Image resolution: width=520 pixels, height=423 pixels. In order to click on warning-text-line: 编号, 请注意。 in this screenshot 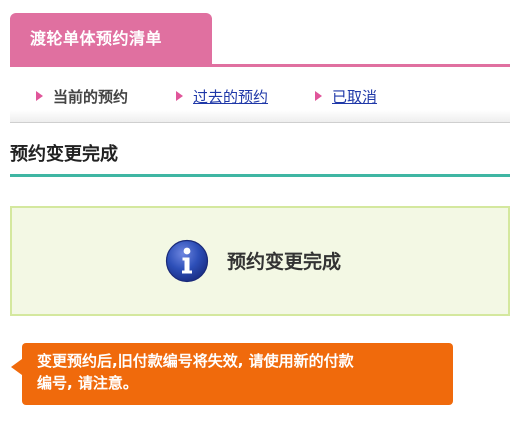, I will do `click(87, 383)`.